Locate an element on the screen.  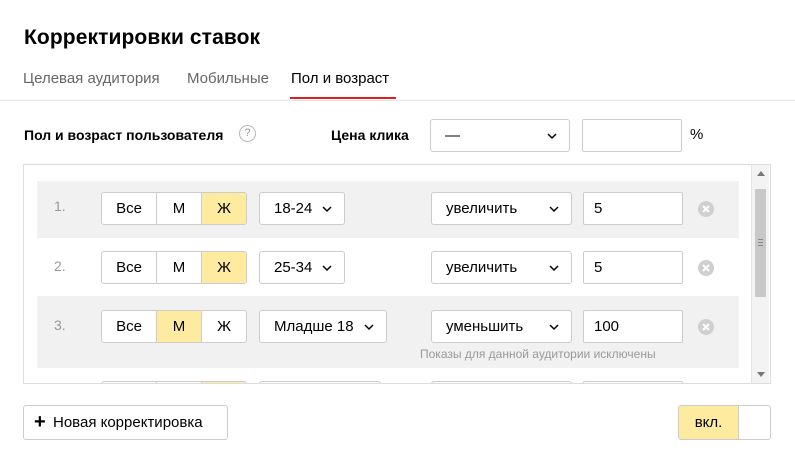
age-select-value: Младше 18 is located at coordinates (314, 326).